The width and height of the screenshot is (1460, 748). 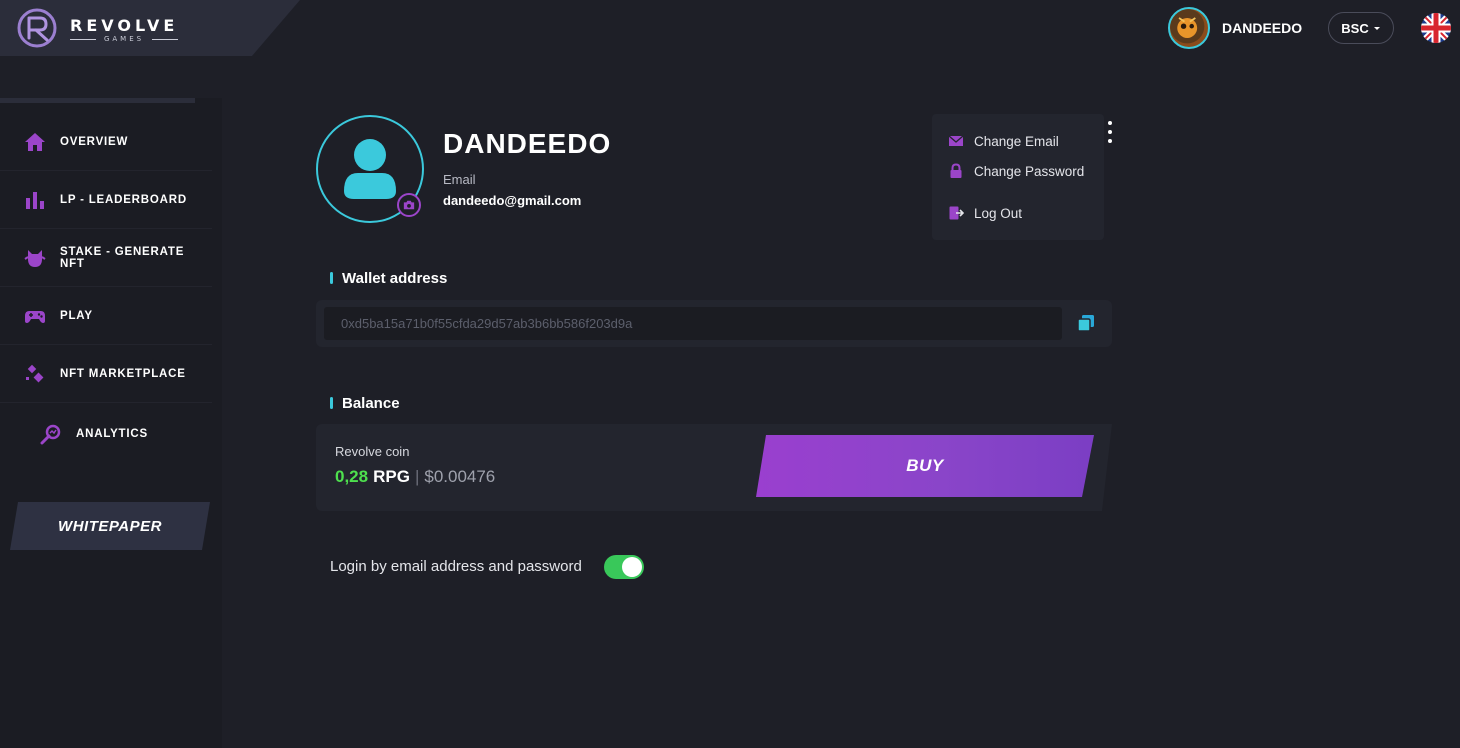 I want to click on user-avatar, so click(x=1189, y=28).